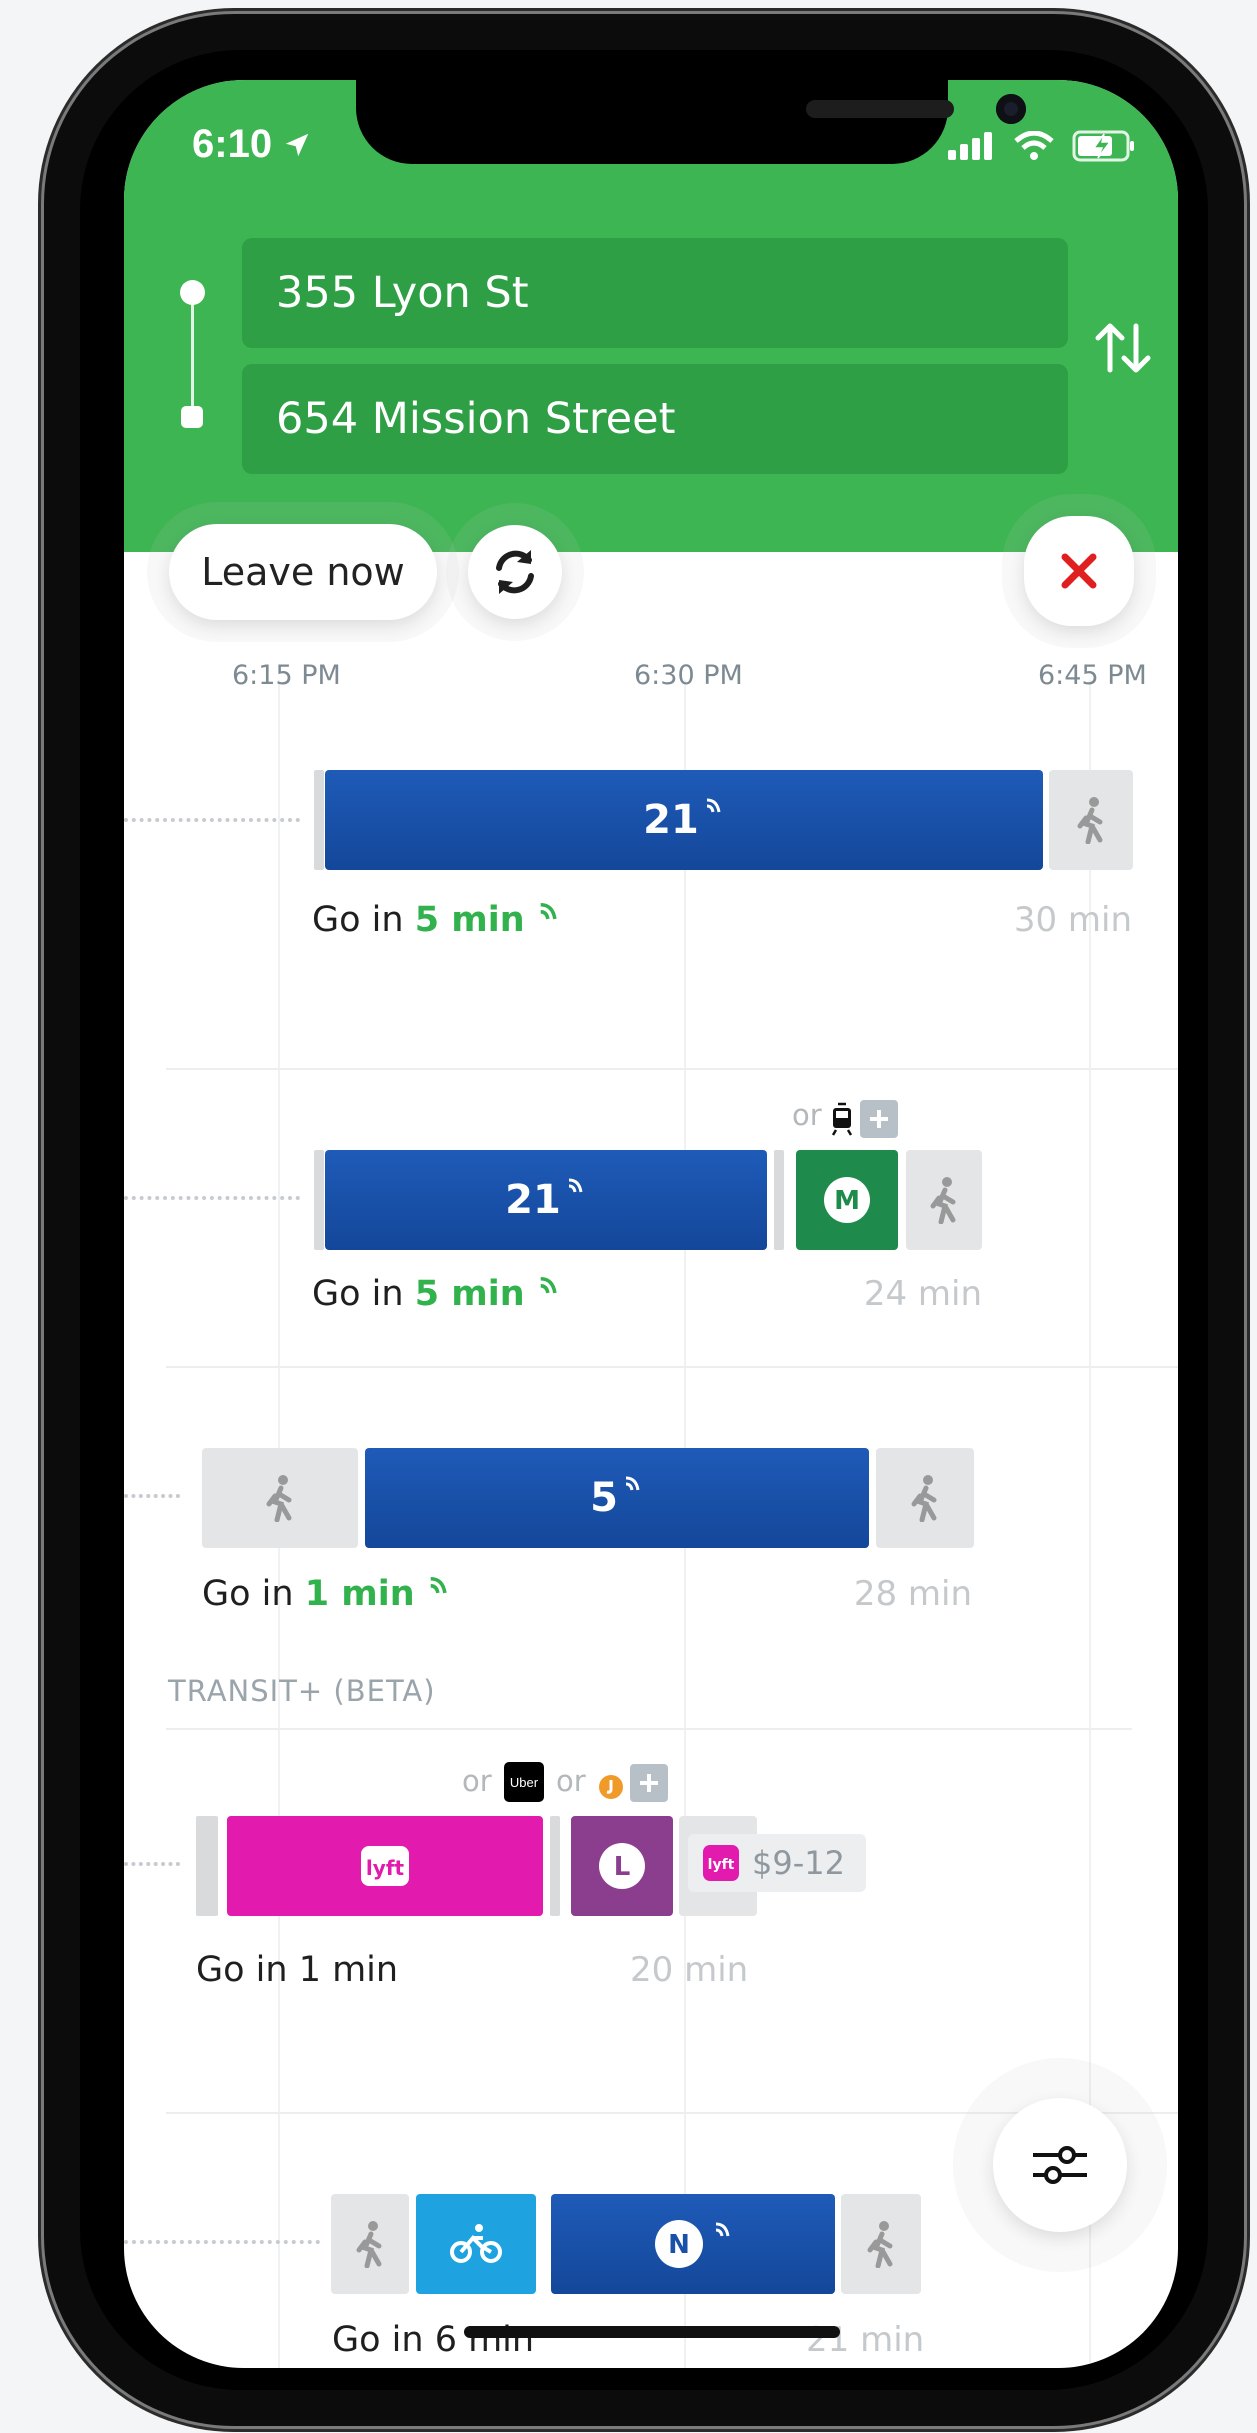 The width and height of the screenshot is (1257, 2433). What do you see at coordinates (970, 146) in the screenshot?
I see `signal-icon` at bounding box center [970, 146].